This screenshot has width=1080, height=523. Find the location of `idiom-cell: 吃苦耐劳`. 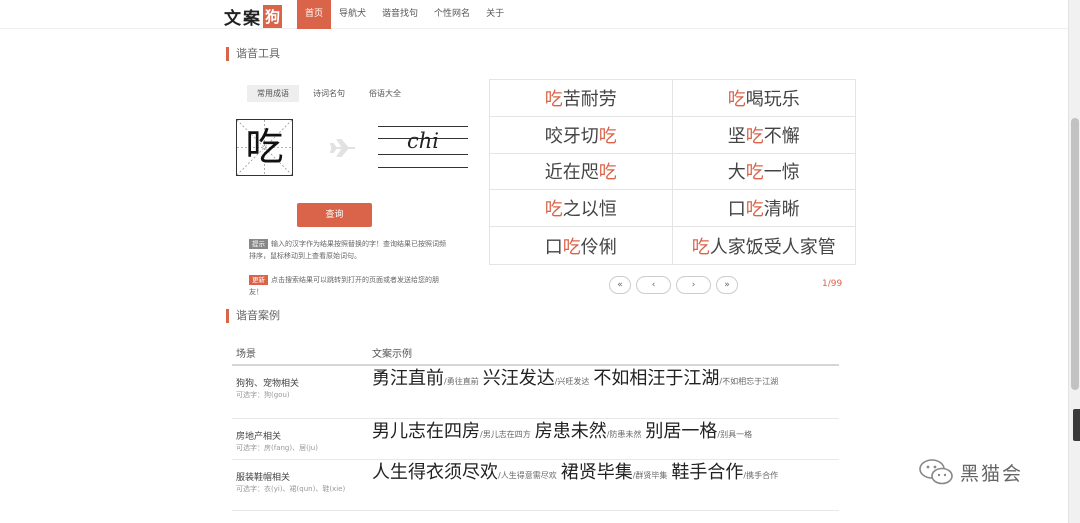

idiom-cell: 吃苦耐劳 is located at coordinates (581, 98).